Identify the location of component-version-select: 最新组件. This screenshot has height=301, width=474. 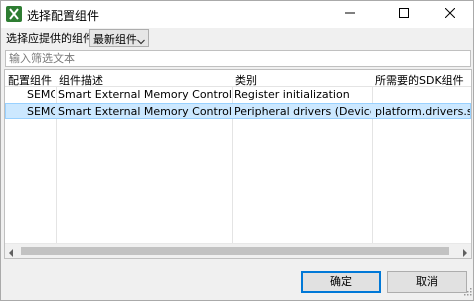
(119, 38).